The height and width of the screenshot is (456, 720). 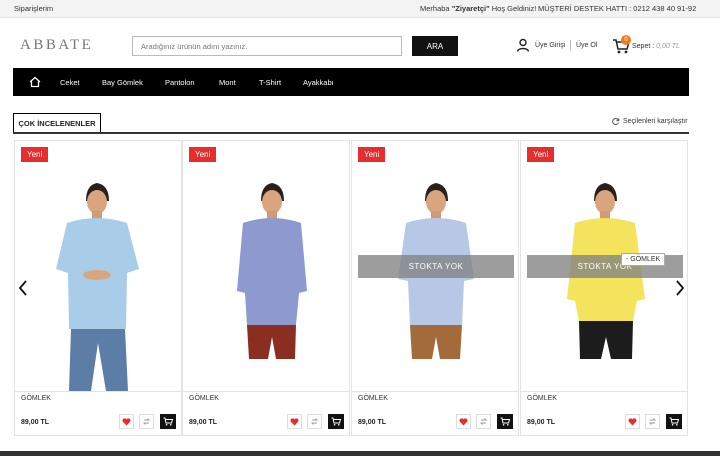 I want to click on section-divider, so click(x=351, y=133).